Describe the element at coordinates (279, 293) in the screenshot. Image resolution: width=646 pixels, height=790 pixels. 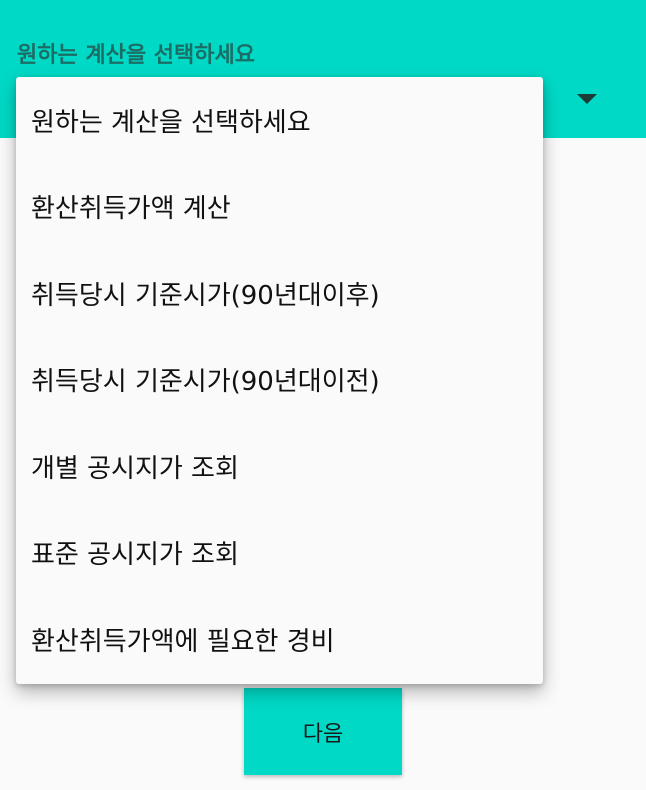
I see `menu-item-standard-price-after-90s: 취득당시 기준시가(90년대이후)` at that location.